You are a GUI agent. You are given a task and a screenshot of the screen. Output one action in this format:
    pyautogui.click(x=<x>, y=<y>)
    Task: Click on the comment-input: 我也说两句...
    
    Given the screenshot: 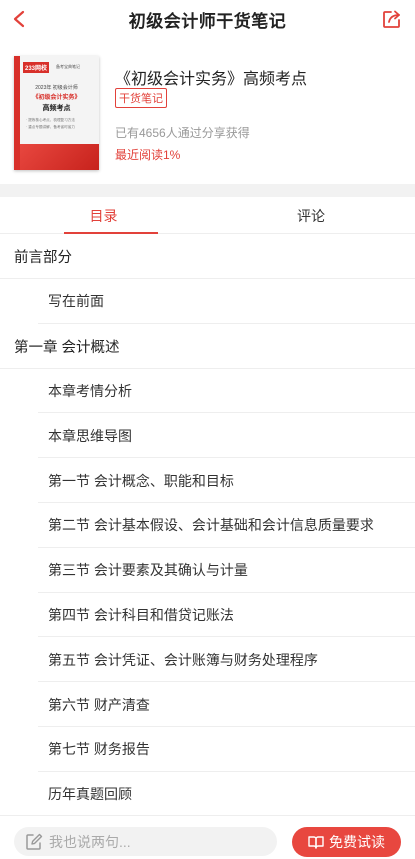 What is the action you would take?
    pyautogui.click(x=145, y=841)
    